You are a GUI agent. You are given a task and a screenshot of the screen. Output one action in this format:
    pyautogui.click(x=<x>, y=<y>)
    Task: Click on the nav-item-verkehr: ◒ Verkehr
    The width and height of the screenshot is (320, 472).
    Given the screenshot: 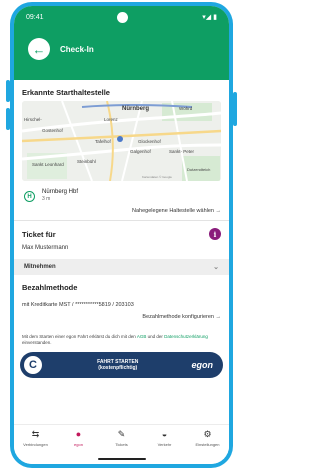 What is the action you would take?
    pyautogui.click(x=165, y=438)
    